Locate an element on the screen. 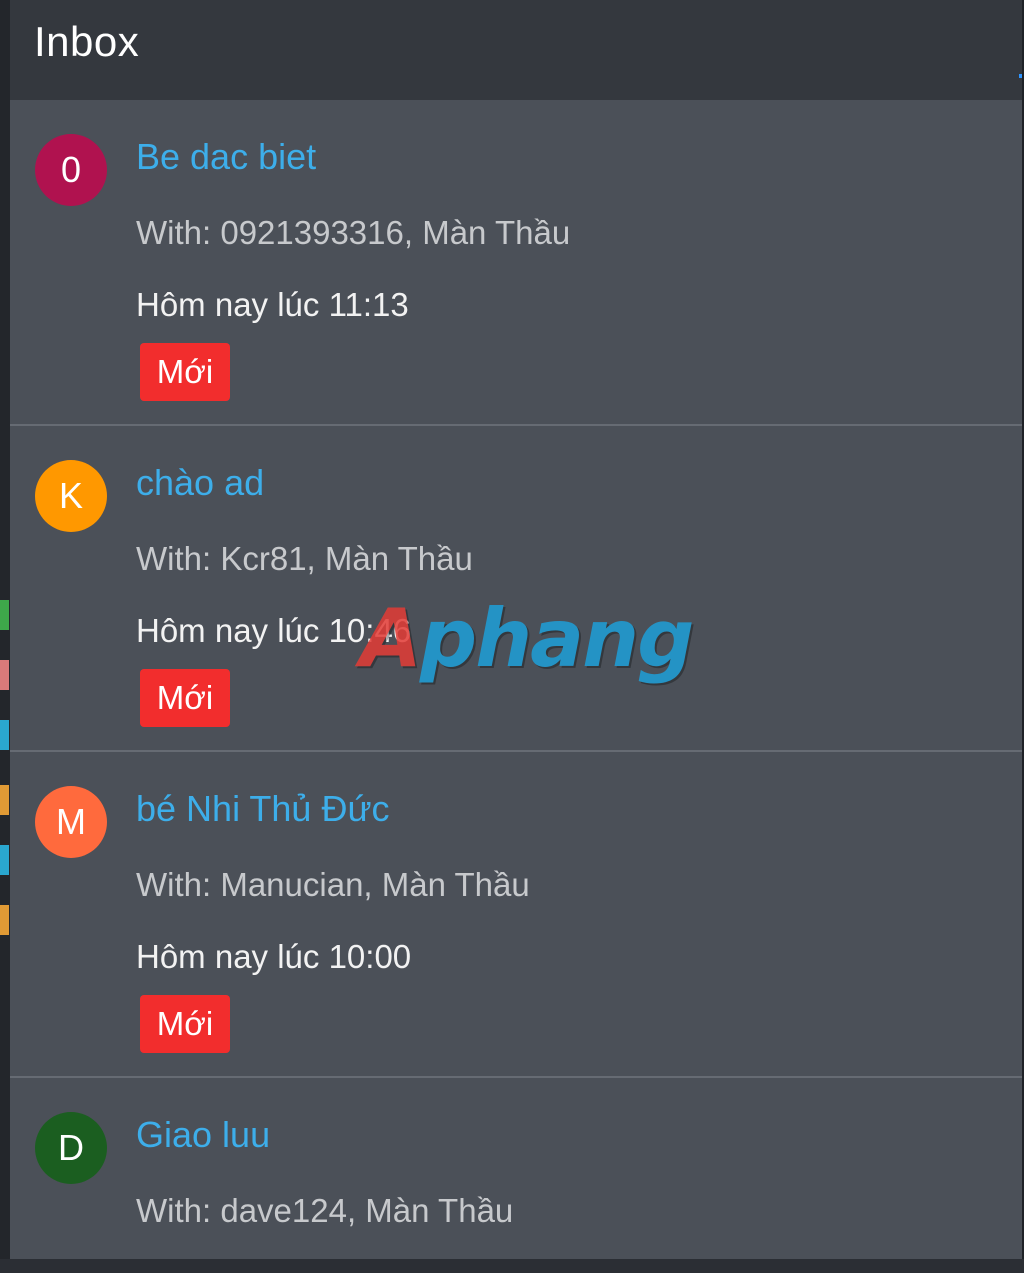 The image size is (1024, 1273). watermark-first-letter: A is located at coordinates (391, 638).